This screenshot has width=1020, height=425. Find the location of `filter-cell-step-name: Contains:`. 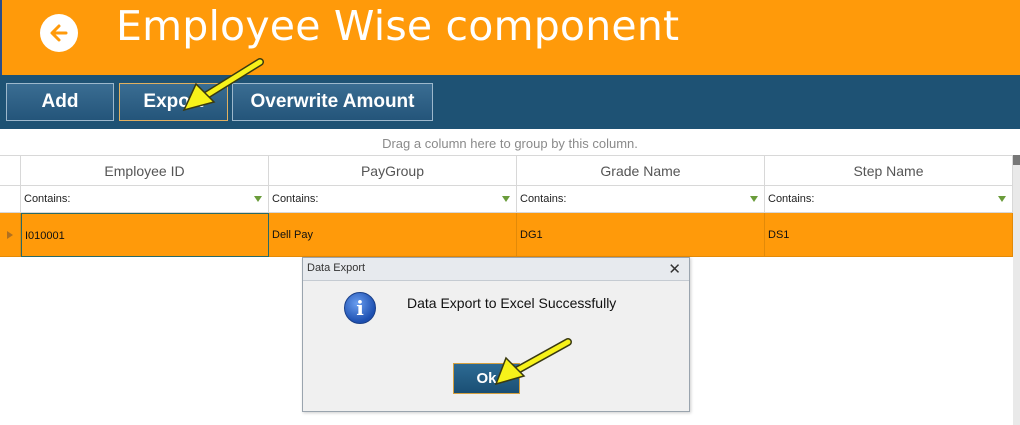

filter-cell-step-name: Contains: is located at coordinates (889, 199).